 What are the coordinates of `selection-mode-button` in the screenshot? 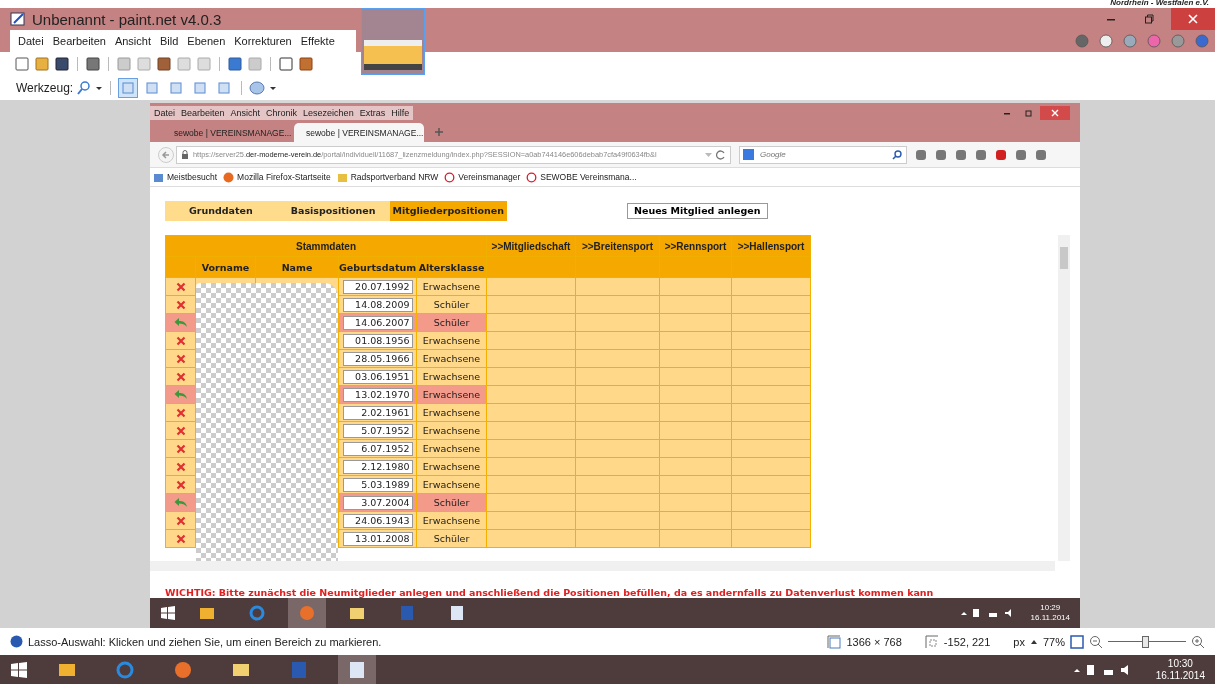 It's located at (128, 87).